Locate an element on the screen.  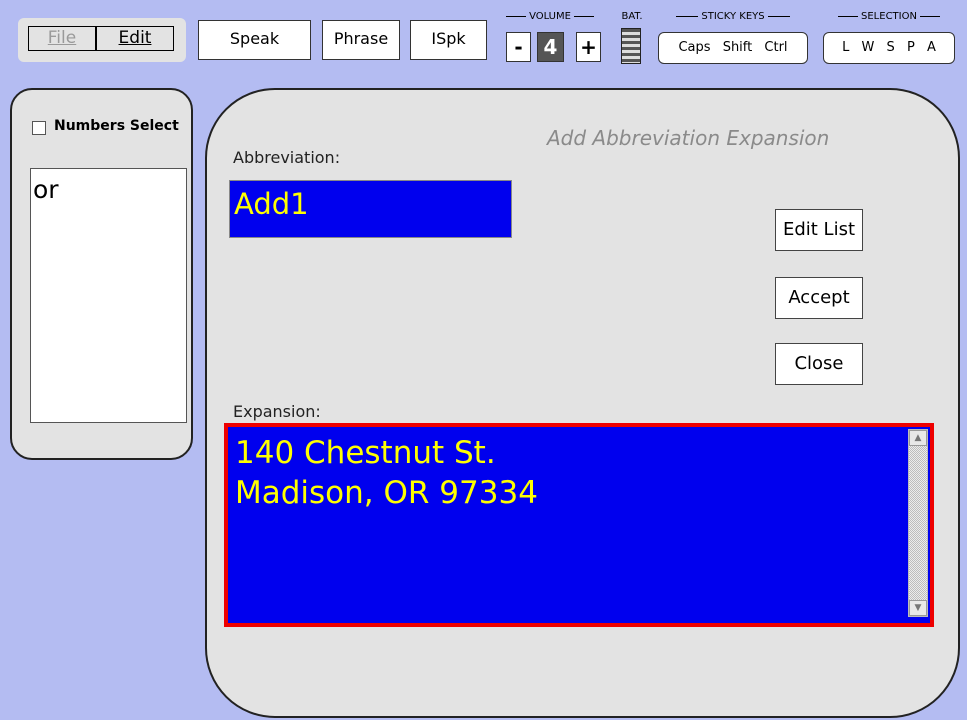
sticky-keys-panel: Caps Shift Ctrl is located at coordinates (733, 48).